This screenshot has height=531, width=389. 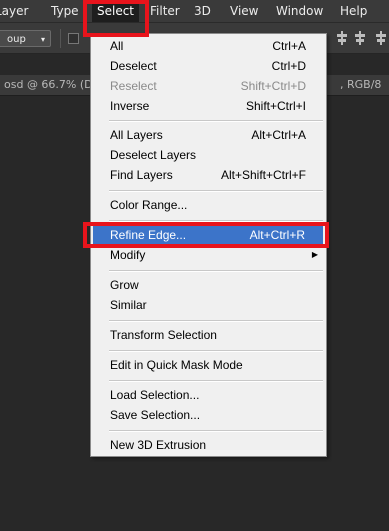 I want to click on menu-item-label: Inverse, so click(x=130, y=106).